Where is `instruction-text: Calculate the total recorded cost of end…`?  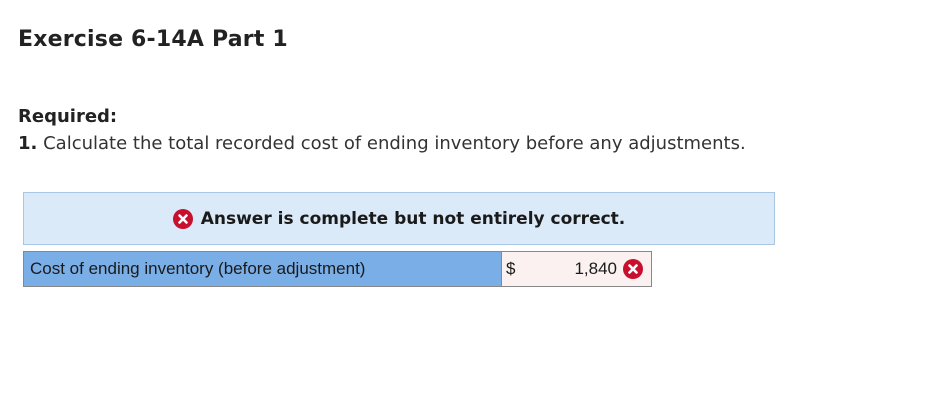
instruction-text: Calculate the total recorded cost of end… is located at coordinates (394, 143).